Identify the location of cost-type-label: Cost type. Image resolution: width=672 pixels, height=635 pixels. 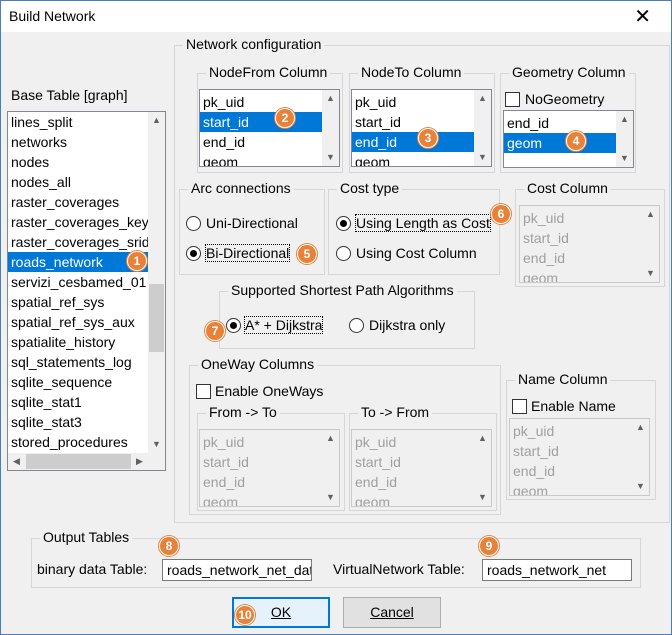
(370, 188).